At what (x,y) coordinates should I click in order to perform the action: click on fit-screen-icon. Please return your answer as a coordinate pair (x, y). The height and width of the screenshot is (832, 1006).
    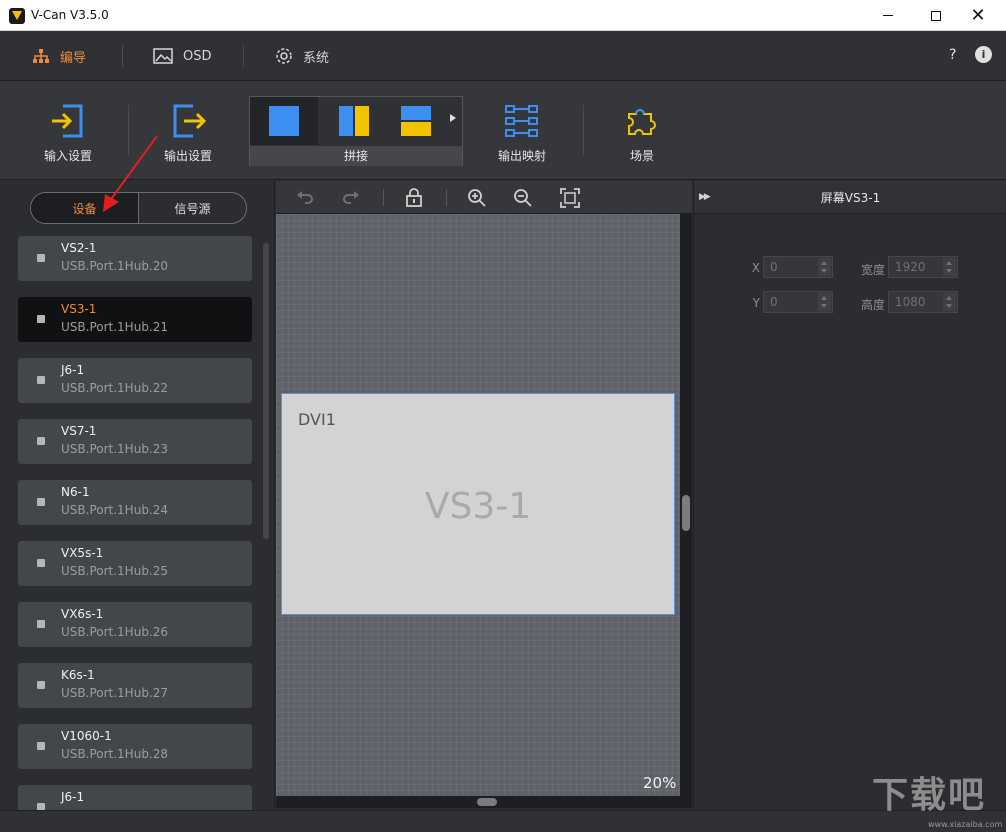
    Looking at the image, I should click on (570, 198).